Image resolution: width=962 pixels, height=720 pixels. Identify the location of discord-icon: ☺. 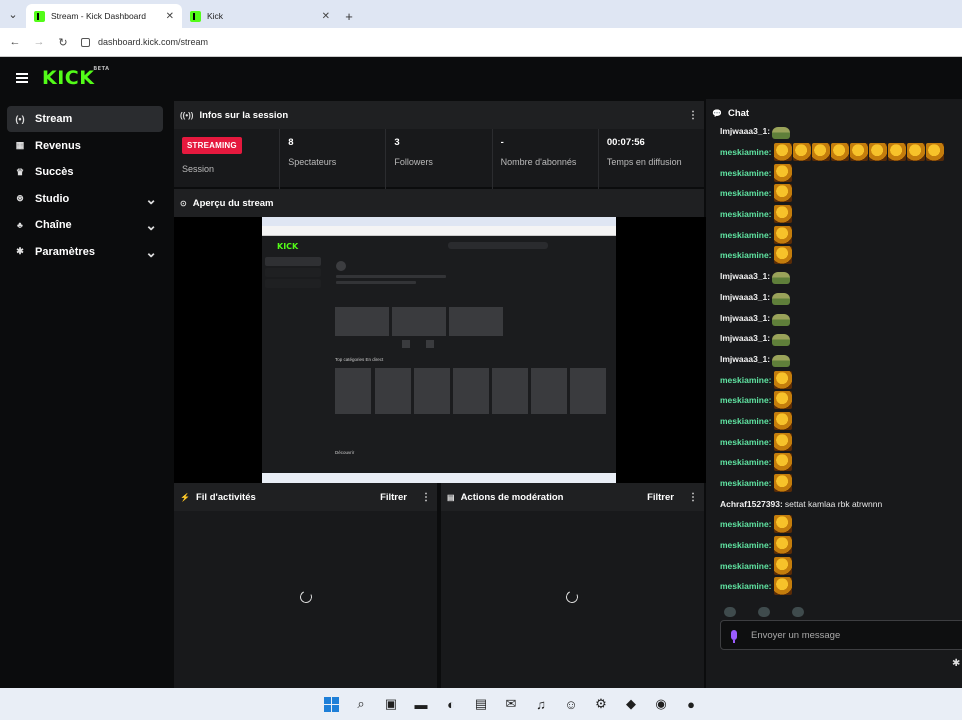
(571, 704).